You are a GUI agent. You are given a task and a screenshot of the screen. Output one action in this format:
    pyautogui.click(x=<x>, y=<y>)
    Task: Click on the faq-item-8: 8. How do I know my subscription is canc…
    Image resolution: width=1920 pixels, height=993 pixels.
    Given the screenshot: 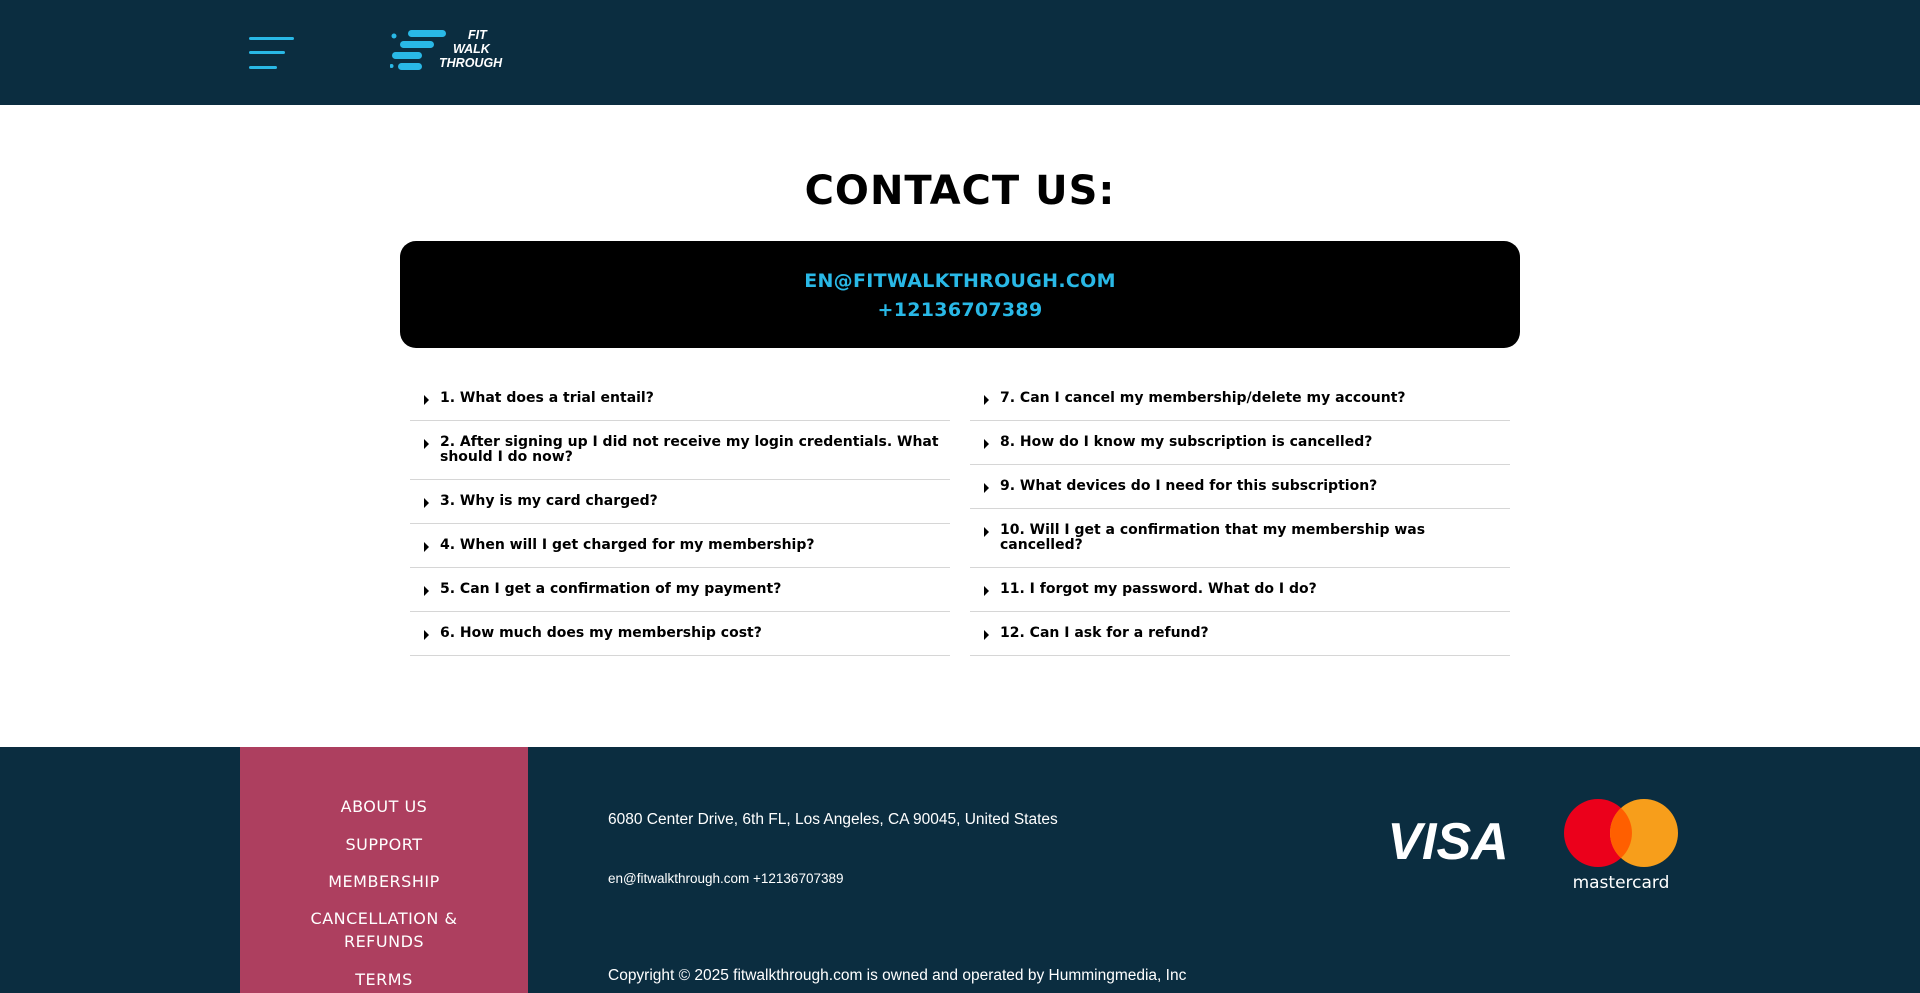 What is the action you would take?
    pyautogui.click(x=1240, y=443)
    